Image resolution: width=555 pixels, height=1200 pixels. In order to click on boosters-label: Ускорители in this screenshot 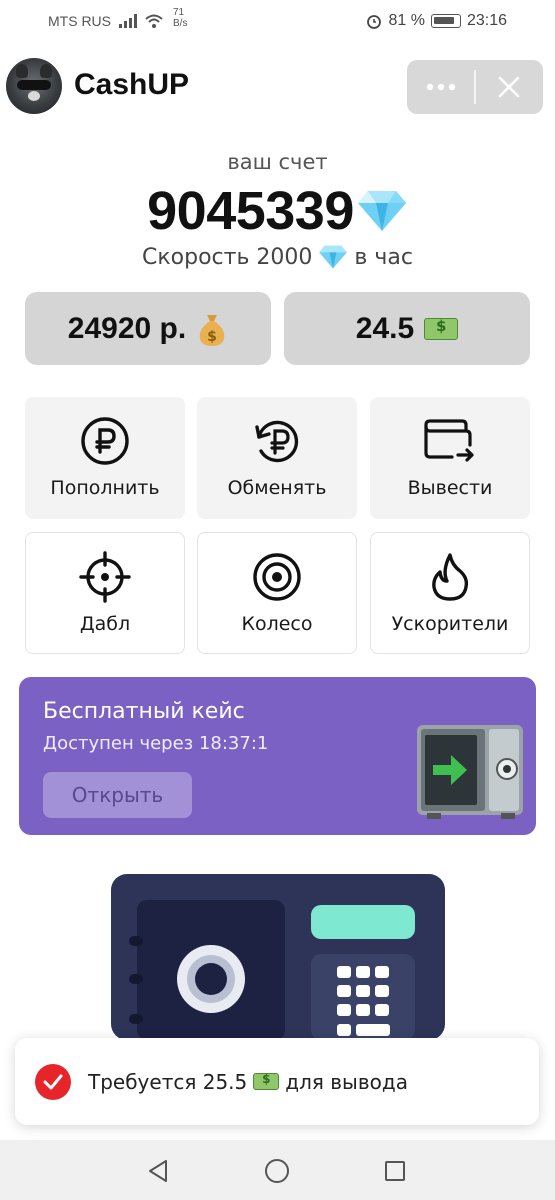, I will do `click(450, 624)`.